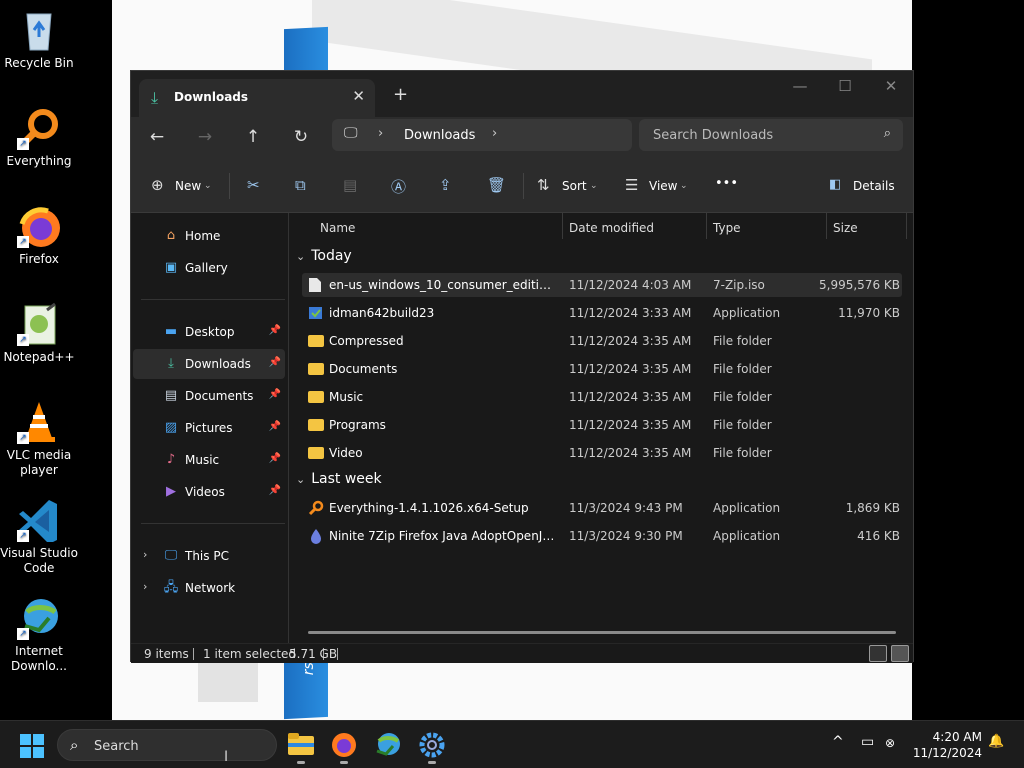 This screenshot has height=768, width=1024. I want to click on start-button, so click(32, 746).